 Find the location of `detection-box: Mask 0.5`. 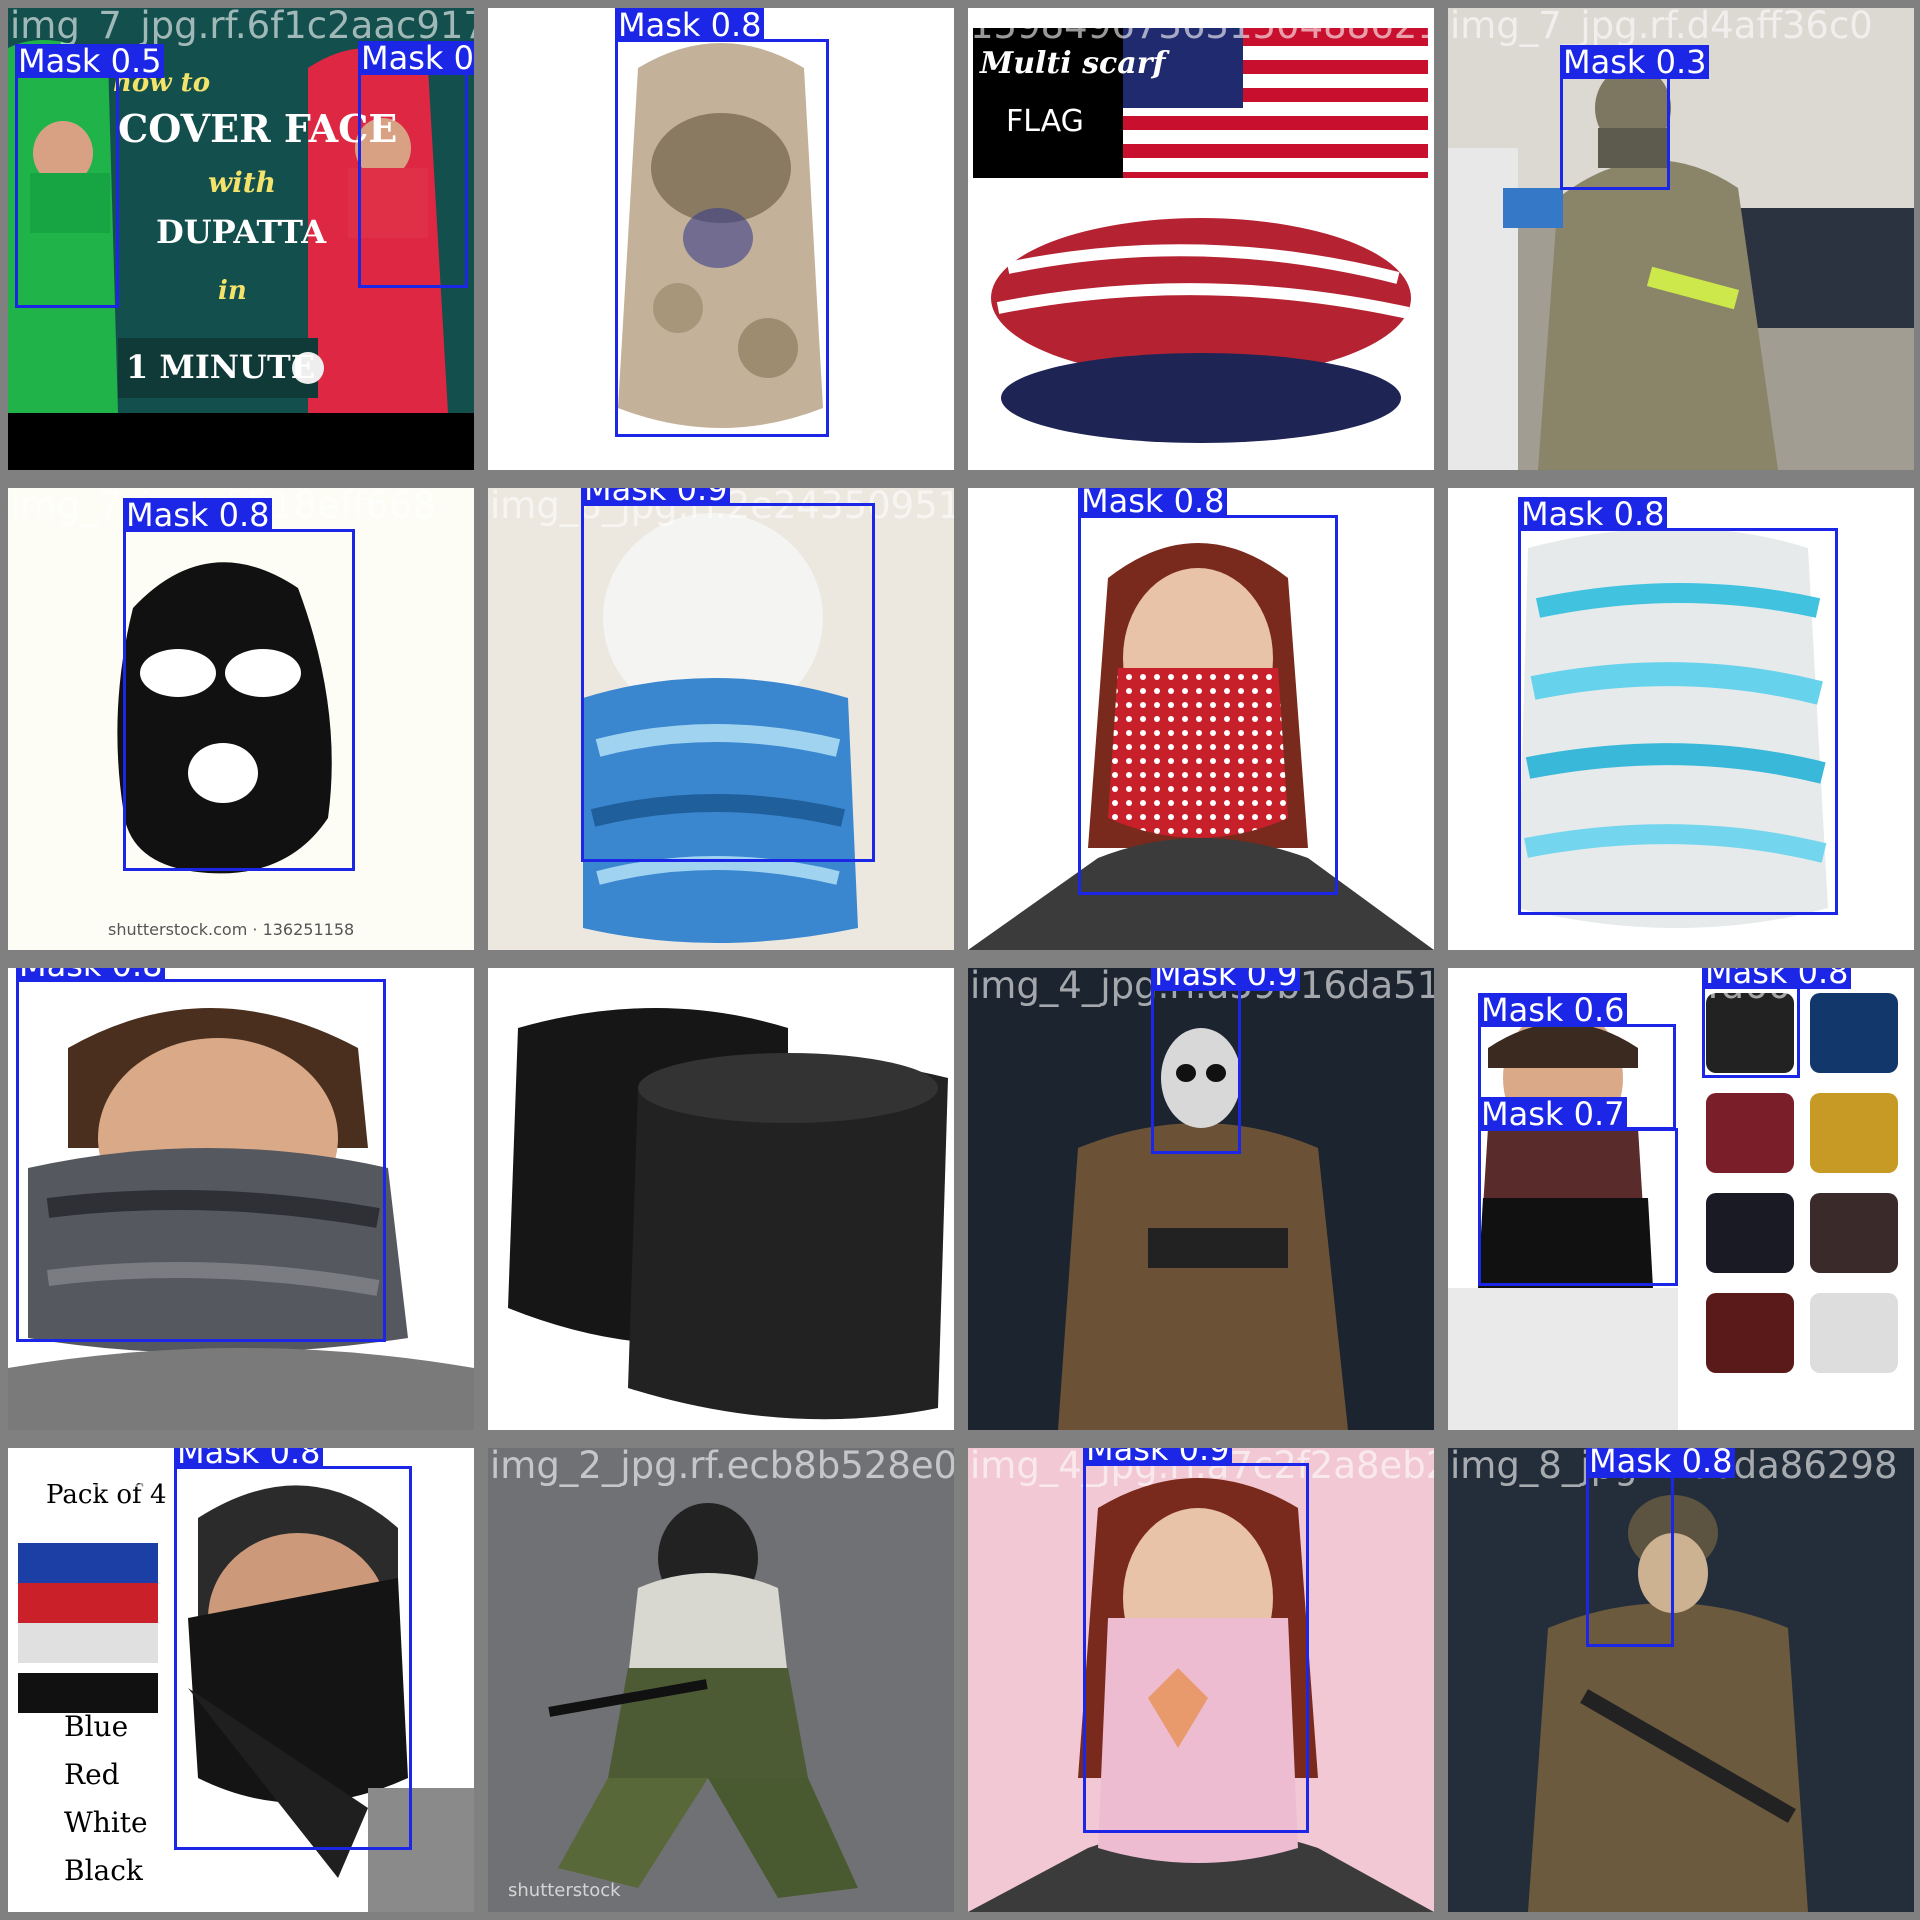

detection-box: Mask 0.5 is located at coordinates (90, 176).